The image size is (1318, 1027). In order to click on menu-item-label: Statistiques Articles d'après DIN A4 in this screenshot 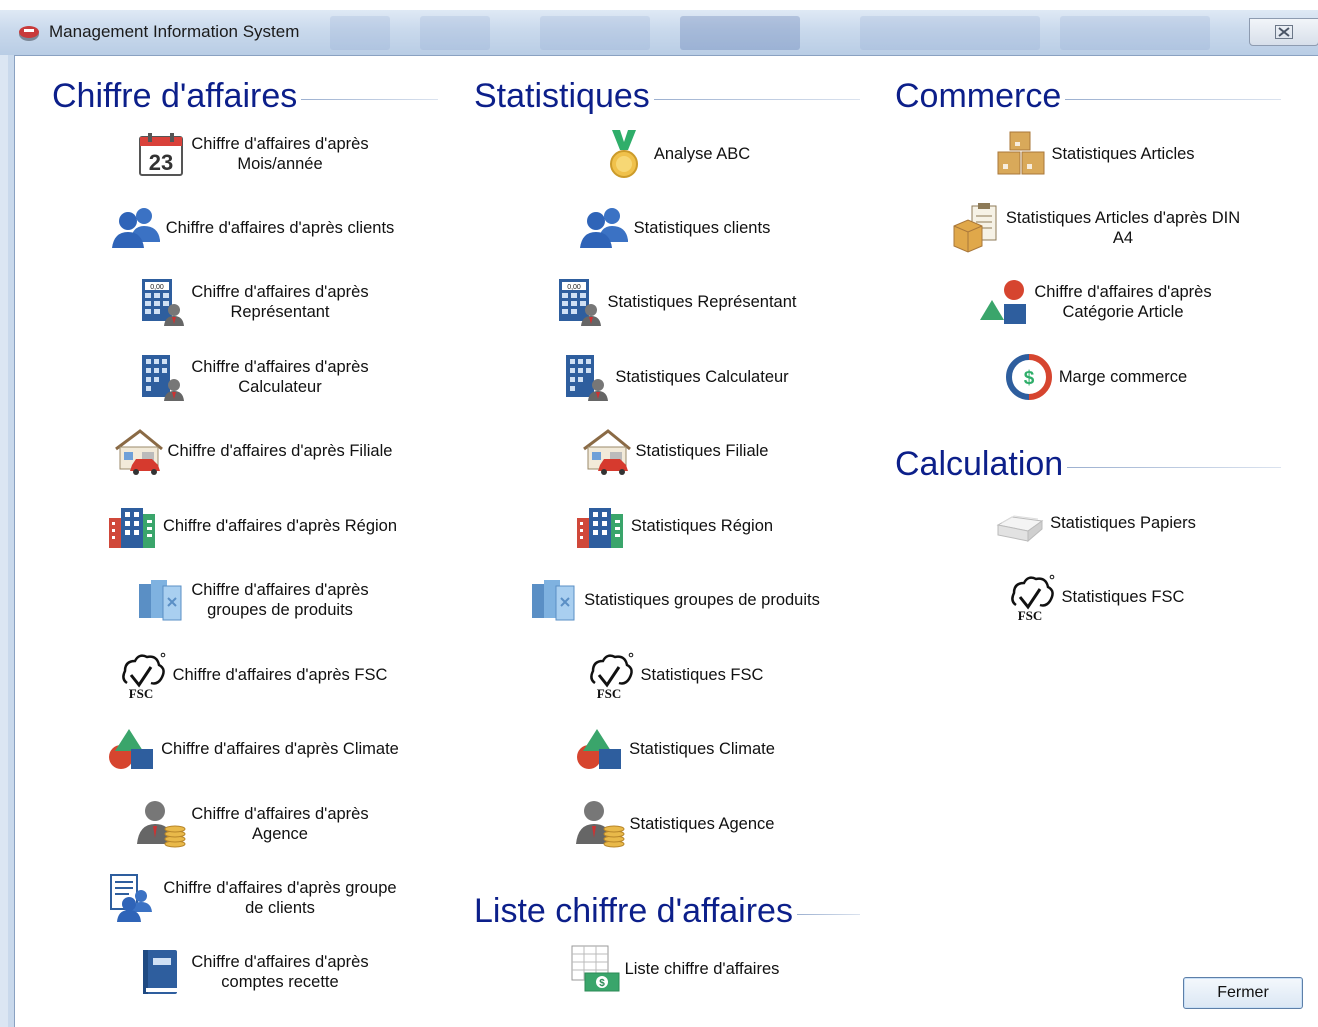, I will do `click(1123, 228)`.